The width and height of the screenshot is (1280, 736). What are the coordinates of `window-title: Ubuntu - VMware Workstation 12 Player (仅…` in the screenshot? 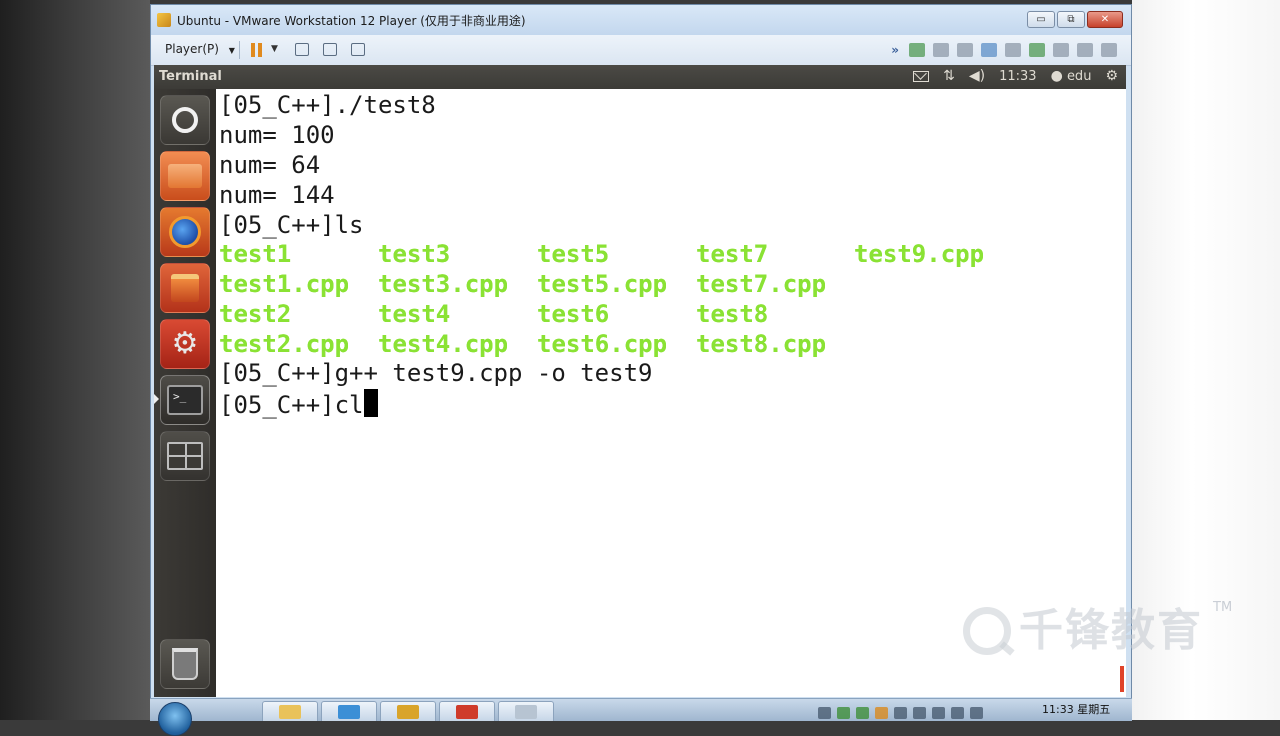 It's located at (351, 21).